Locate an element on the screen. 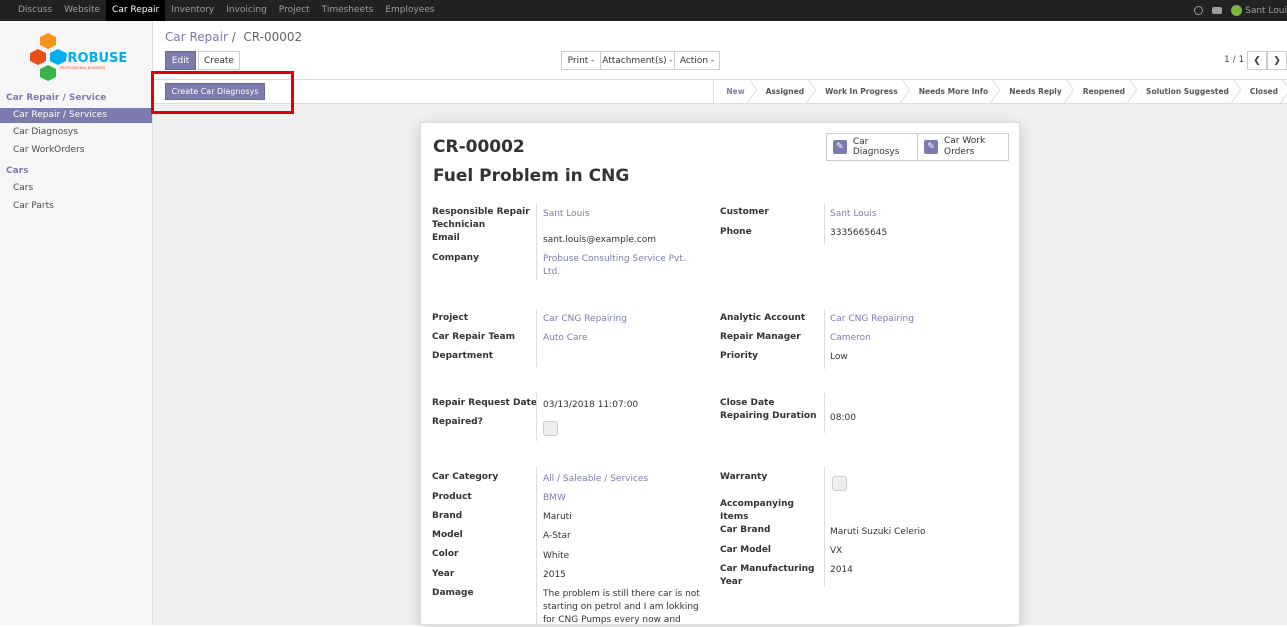 This screenshot has width=1287, height=627. breadcrumb-current: CR-00002 is located at coordinates (273, 37).